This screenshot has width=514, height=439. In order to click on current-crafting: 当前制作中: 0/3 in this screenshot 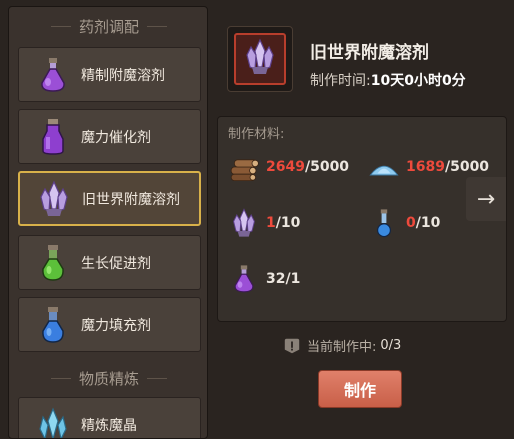, I will do `click(342, 345)`.